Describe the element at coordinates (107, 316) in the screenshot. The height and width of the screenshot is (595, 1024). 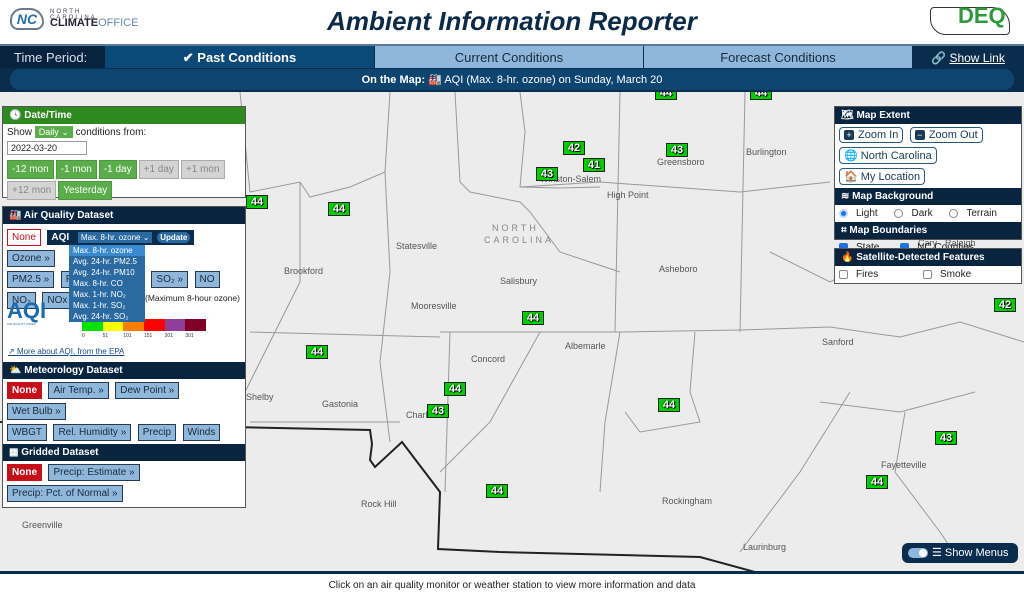
I see `dropdown-option: Avg. 24-hr. SO₂` at that location.